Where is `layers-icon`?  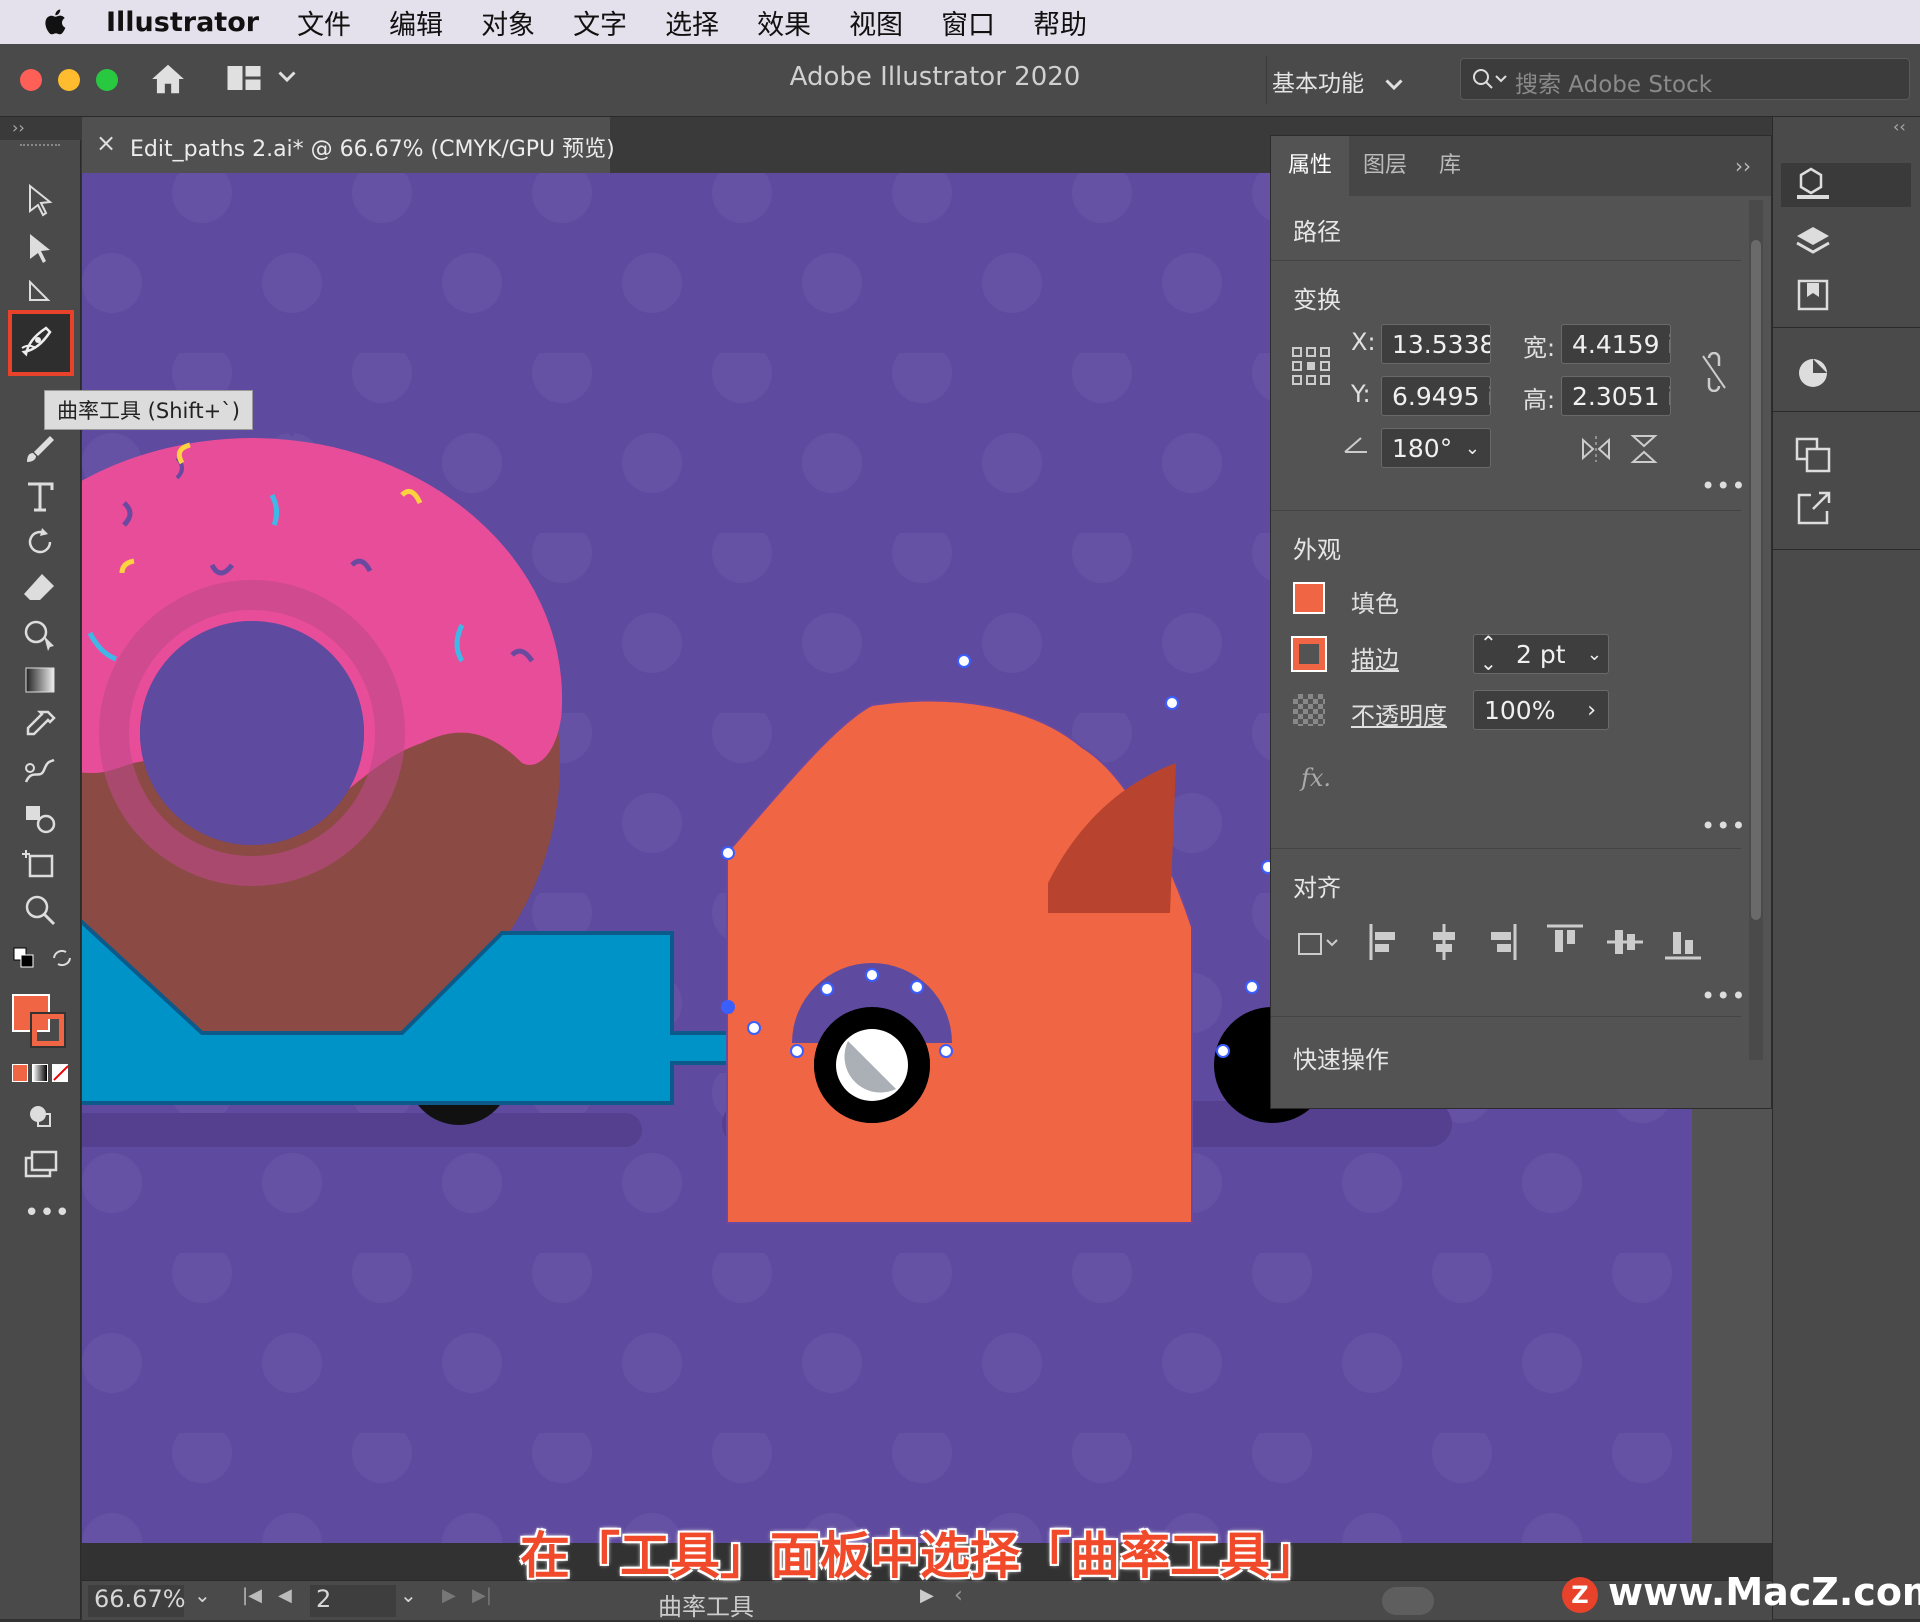
layers-icon is located at coordinates (1813, 243).